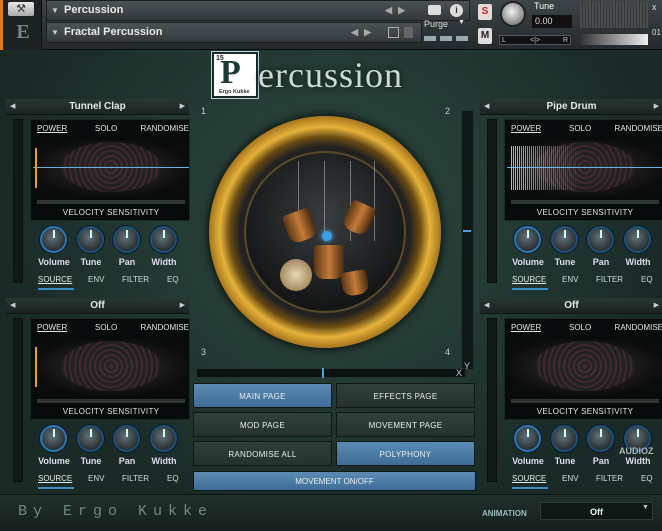 The height and width of the screenshot is (531, 662). I want to click on x-axis-handle, so click(323, 373).